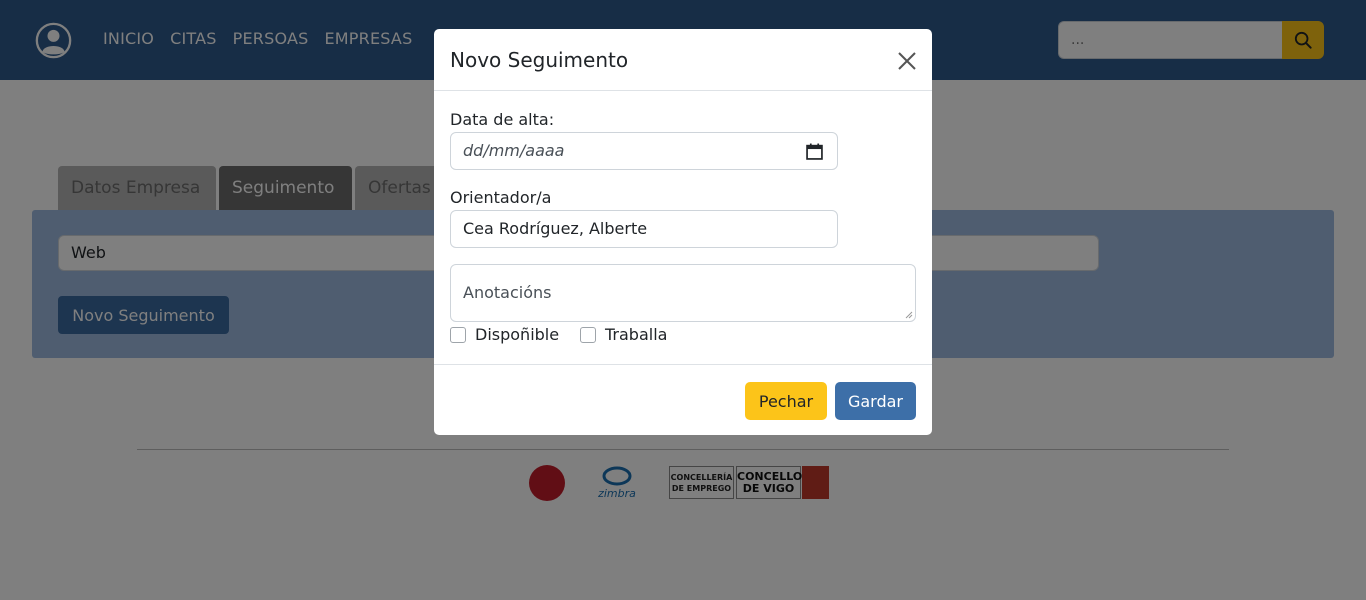  What do you see at coordinates (517, 334) in the screenshot?
I see `disponible-label: Dispoñible` at bounding box center [517, 334].